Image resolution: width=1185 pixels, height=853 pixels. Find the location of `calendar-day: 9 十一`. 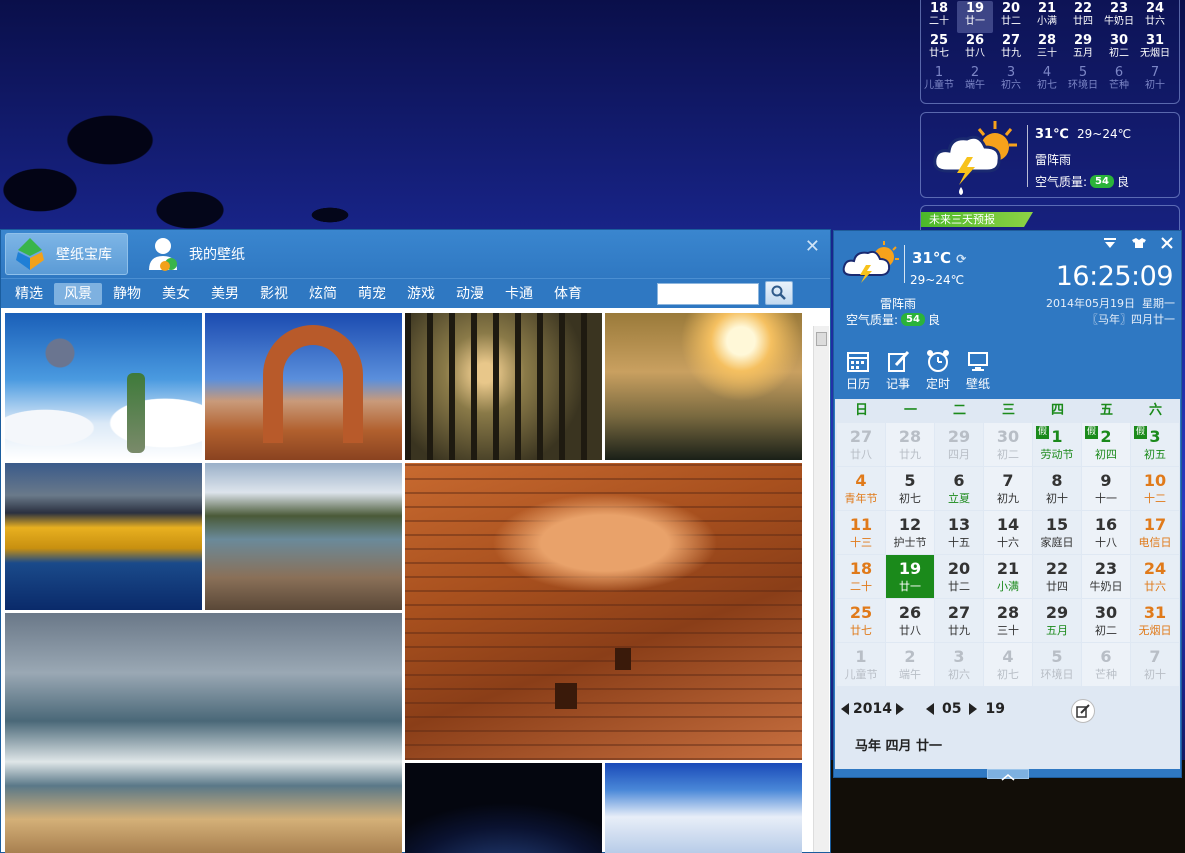

calendar-day: 9 十一 is located at coordinates (1106, 488).